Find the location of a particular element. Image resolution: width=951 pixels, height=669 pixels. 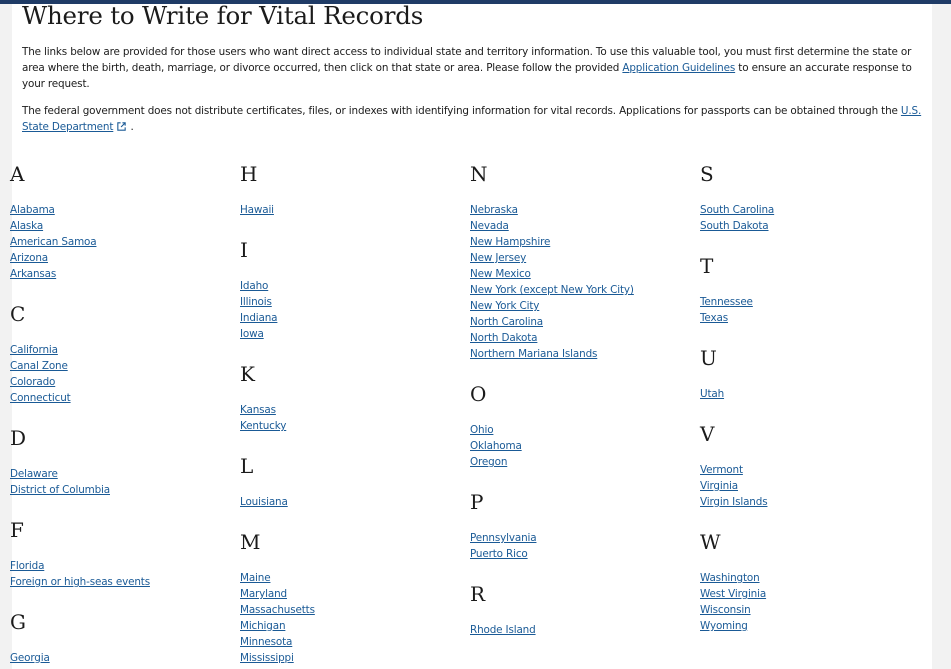

state-link: Pennsylvania is located at coordinates (503, 538).